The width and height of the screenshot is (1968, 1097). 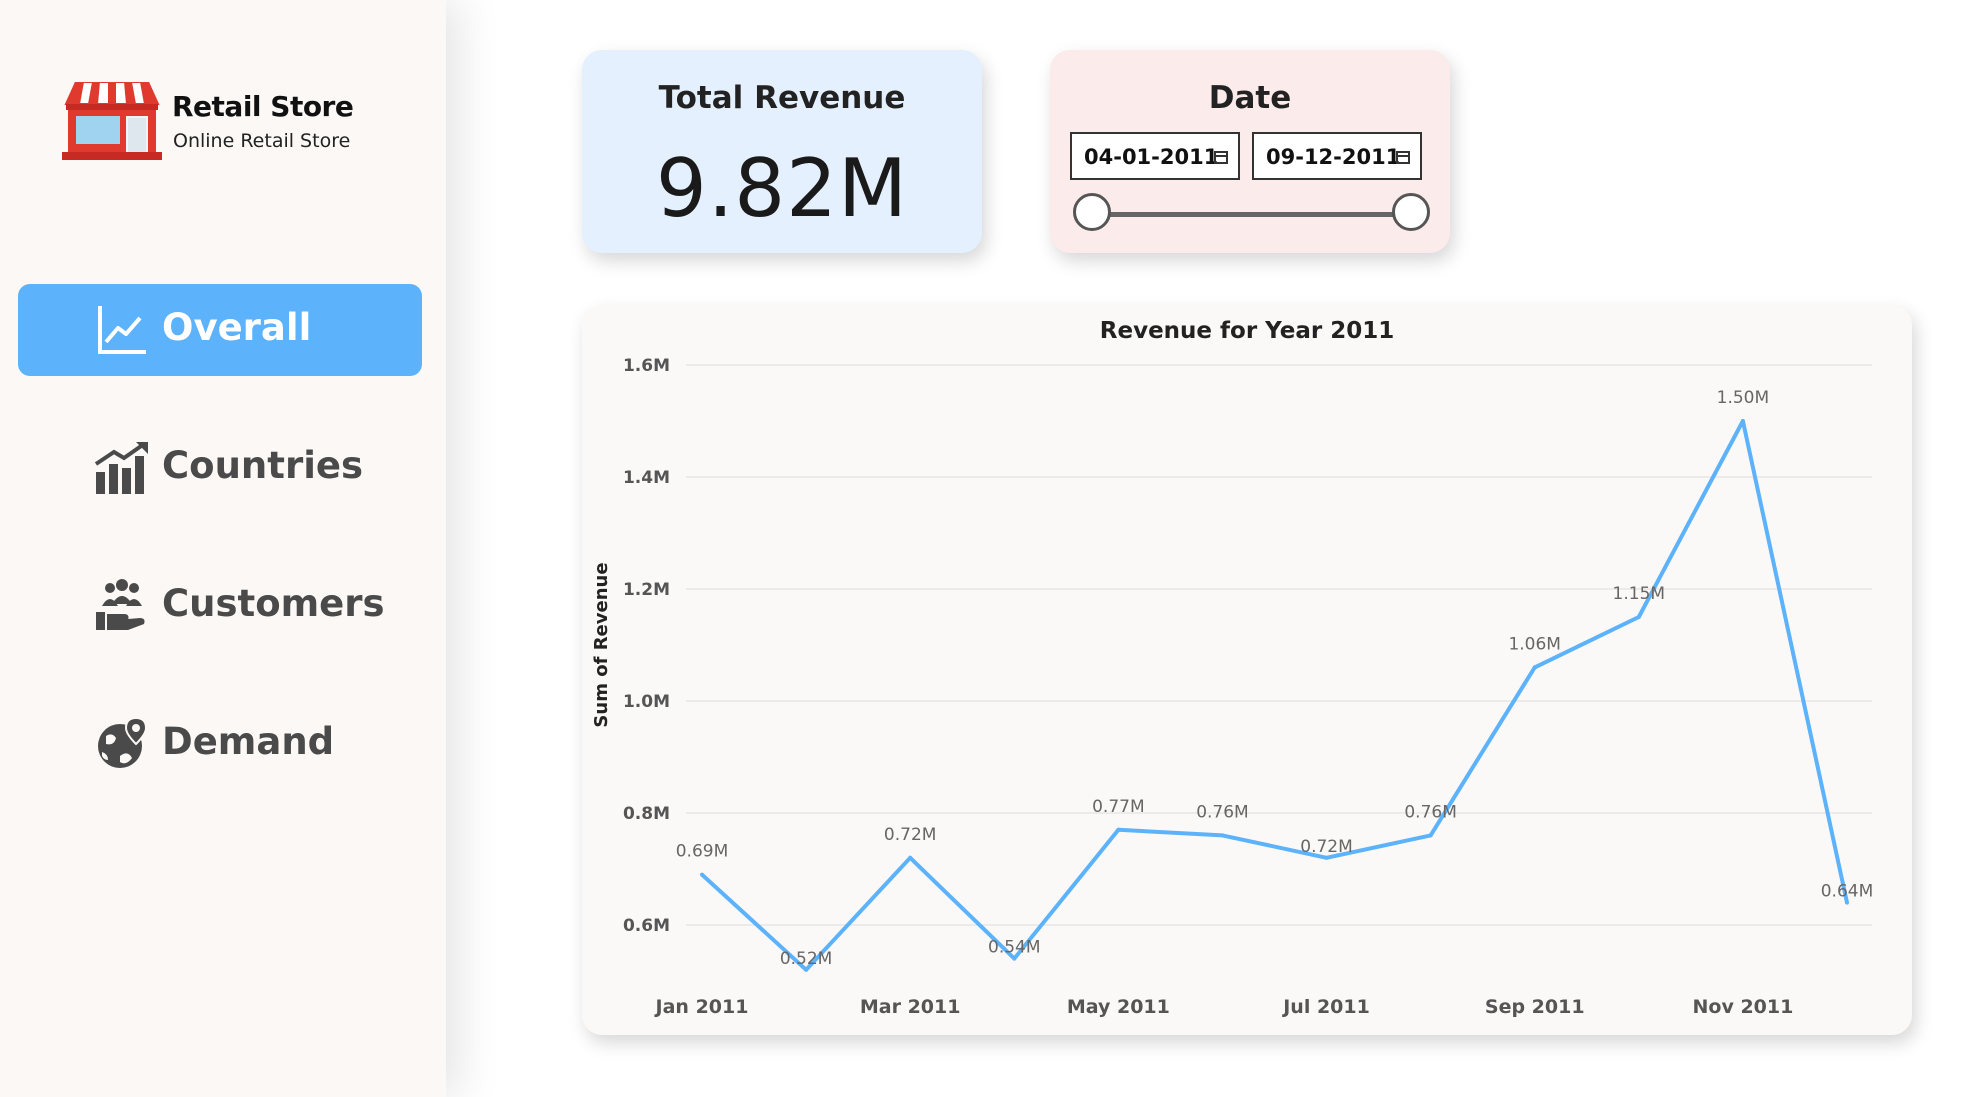 I want to click on date-filter-card: Date 04-01-2011 09-12-2011, so click(x=1250, y=151).